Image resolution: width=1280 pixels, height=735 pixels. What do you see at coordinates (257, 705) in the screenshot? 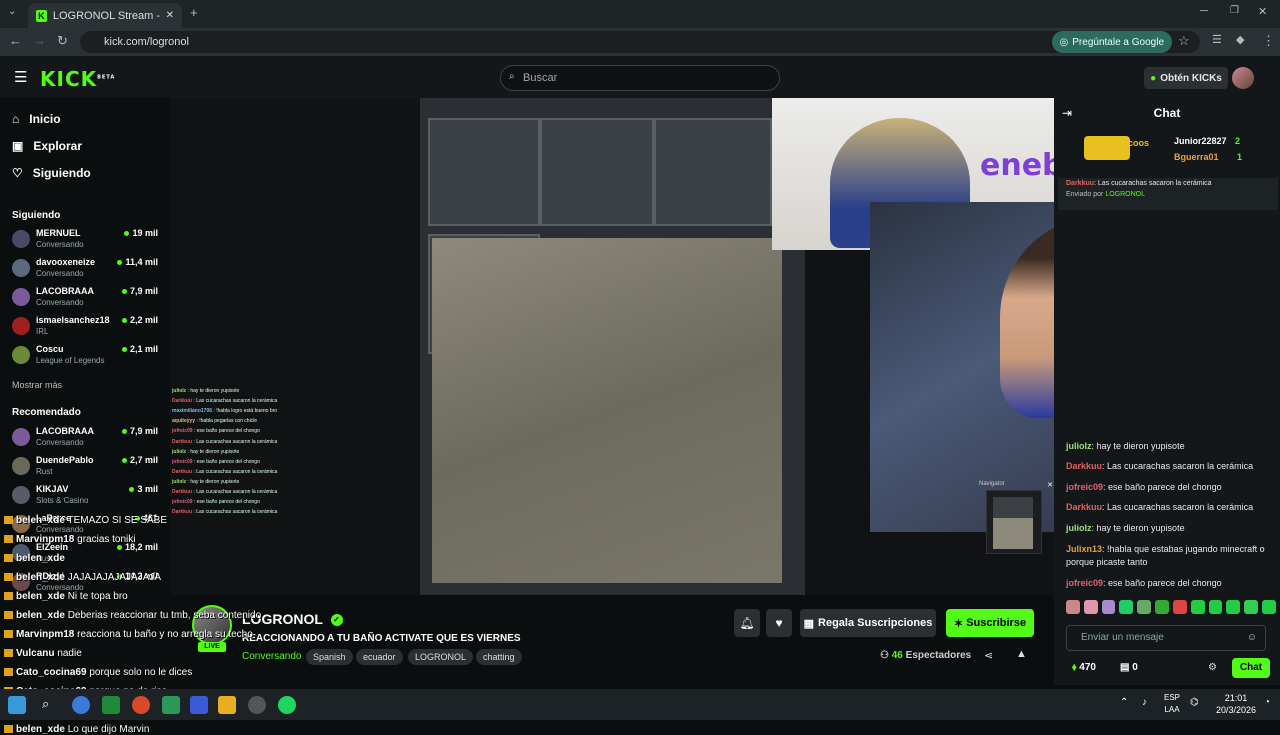
I see `obs-icon` at bounding box center [257, 705].